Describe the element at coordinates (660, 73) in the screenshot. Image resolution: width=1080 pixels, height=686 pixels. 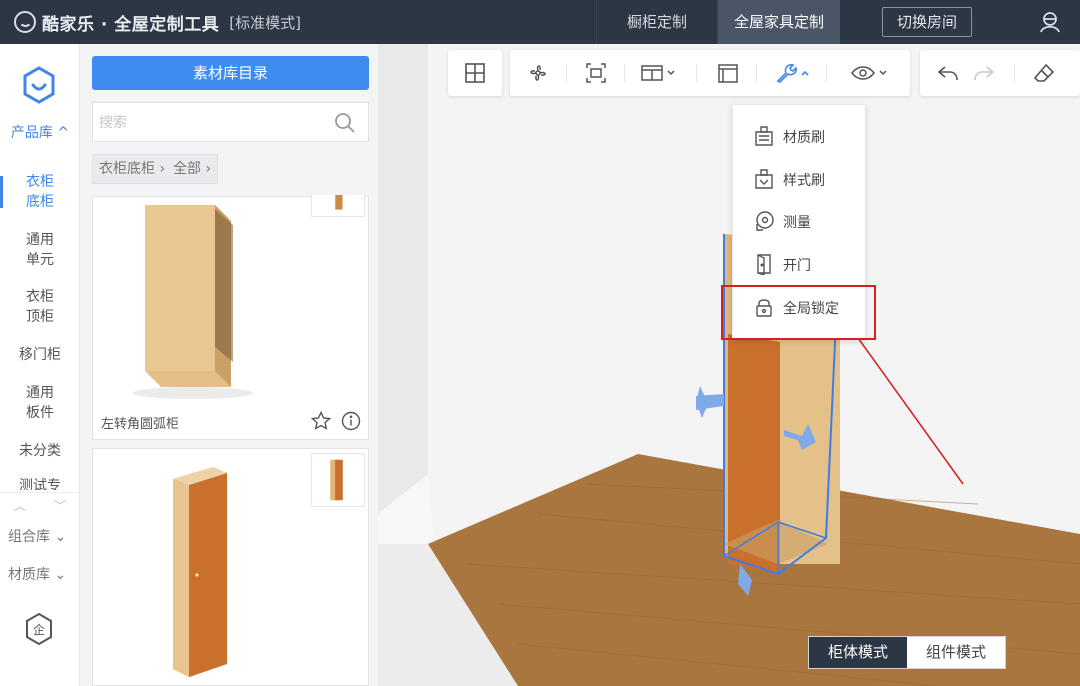
I see `door-panel-icon` at that location.